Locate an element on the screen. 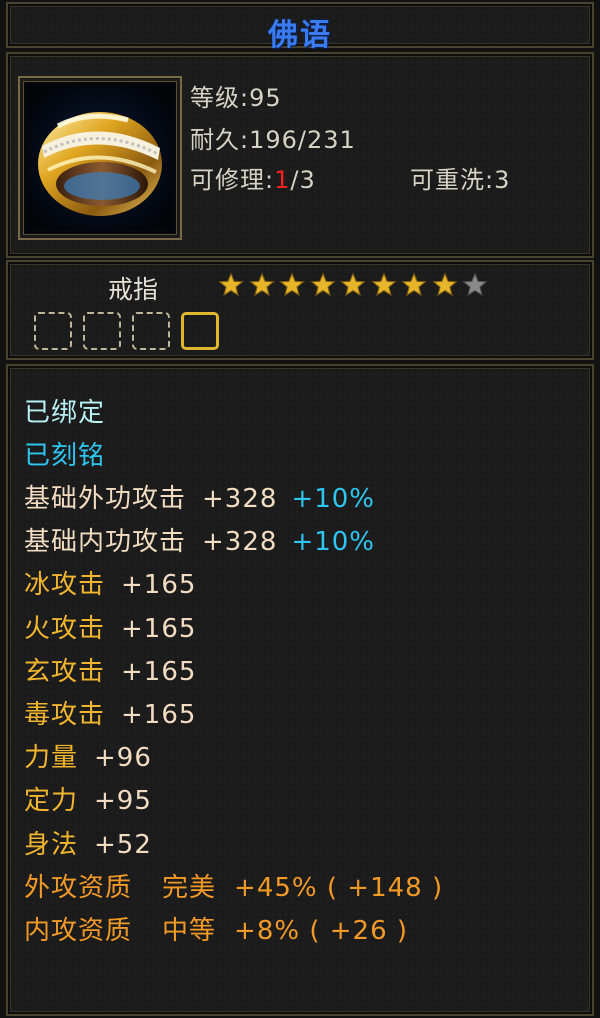 This screenshot has width=600, height=1018. repair-total: /3 is located at coordinates (303, 180).